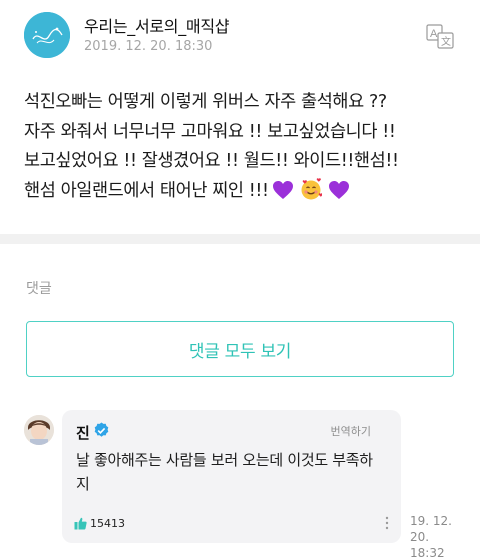  I want to click on commenter-avatar, so click(39, 430).